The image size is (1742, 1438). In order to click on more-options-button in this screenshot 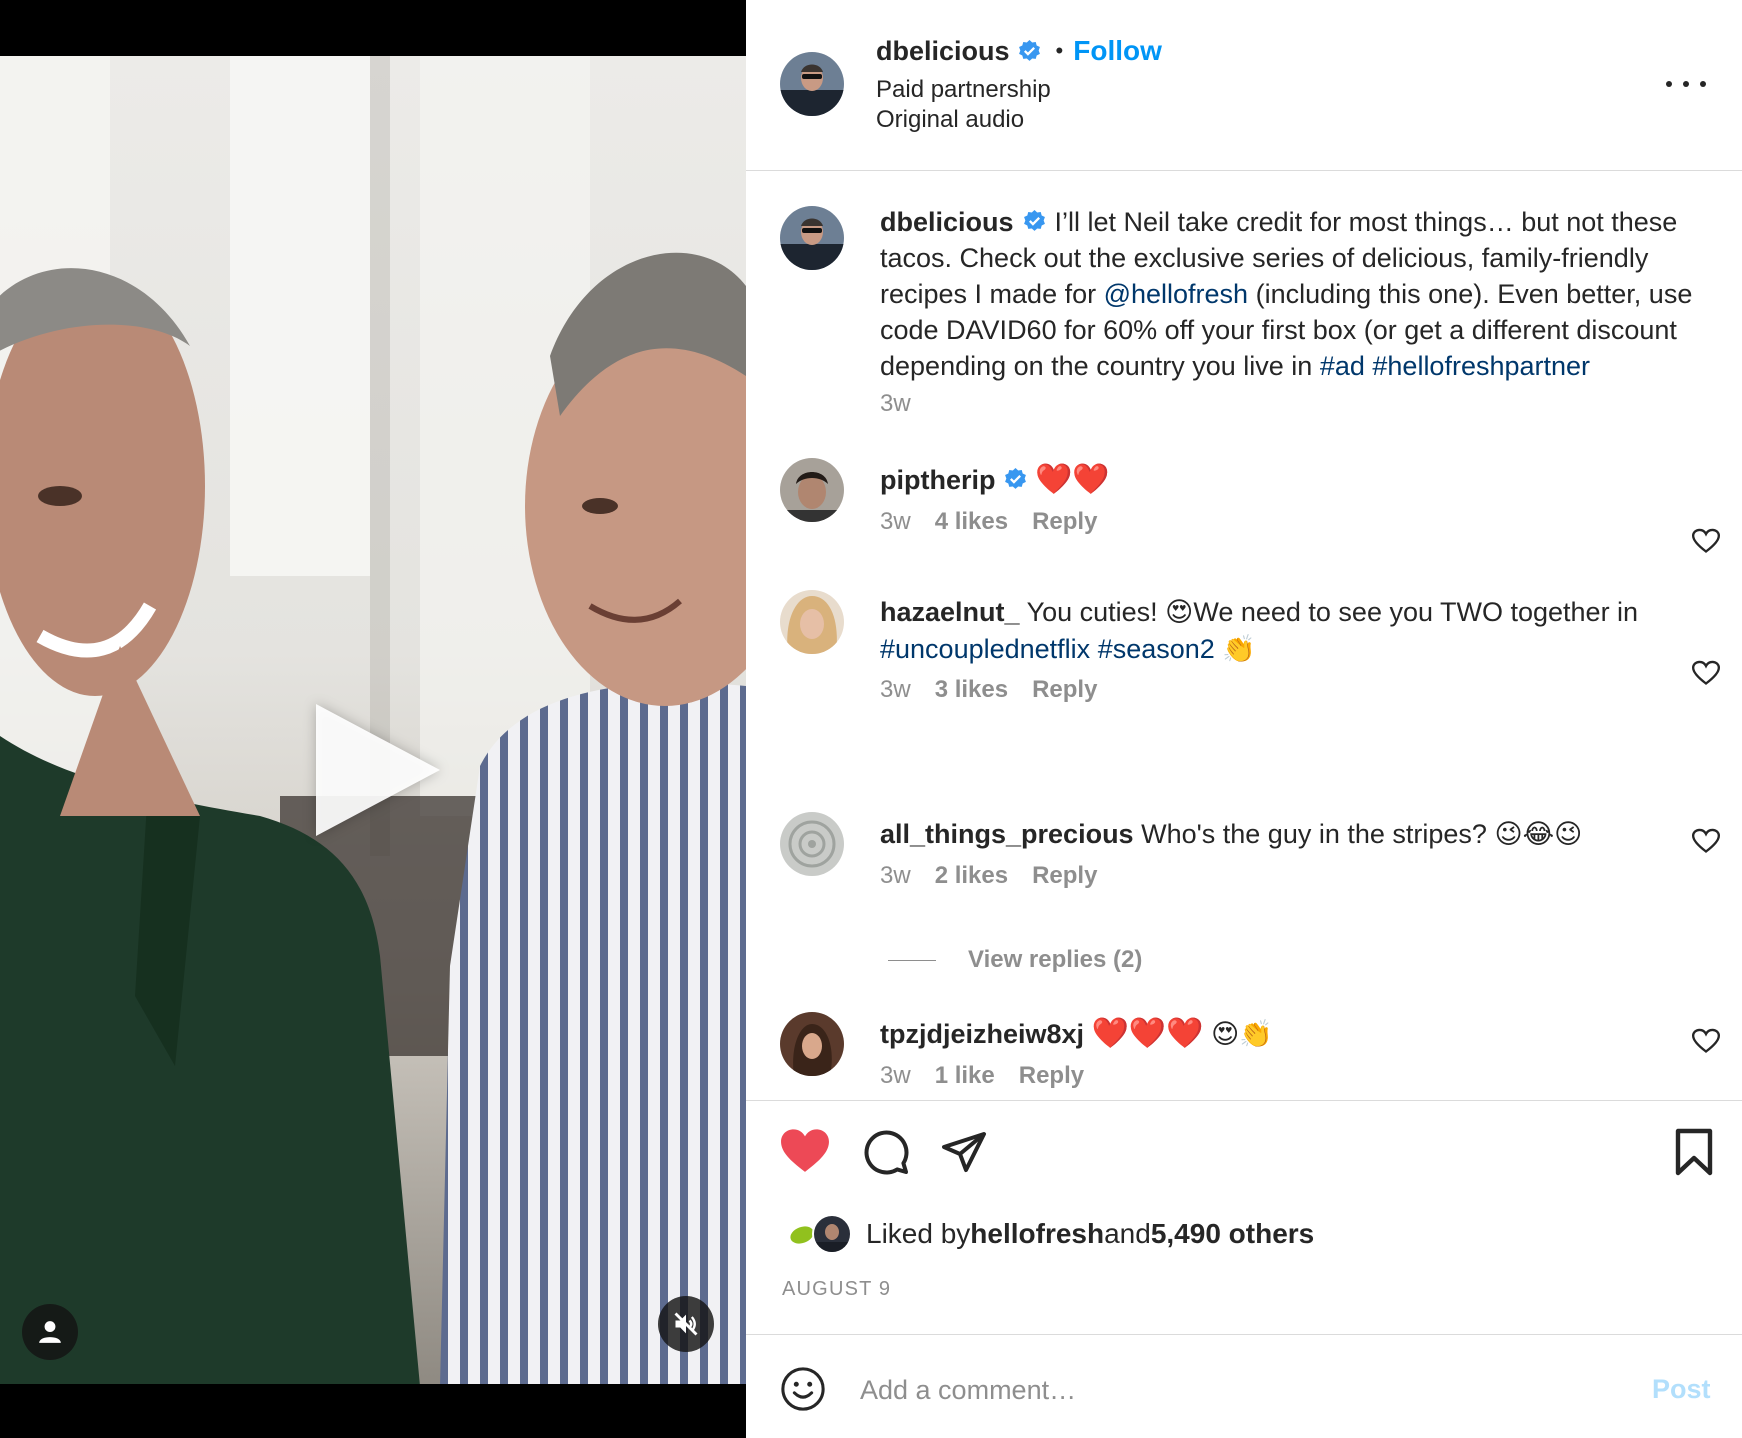, I will do `click(1686, 84)`.